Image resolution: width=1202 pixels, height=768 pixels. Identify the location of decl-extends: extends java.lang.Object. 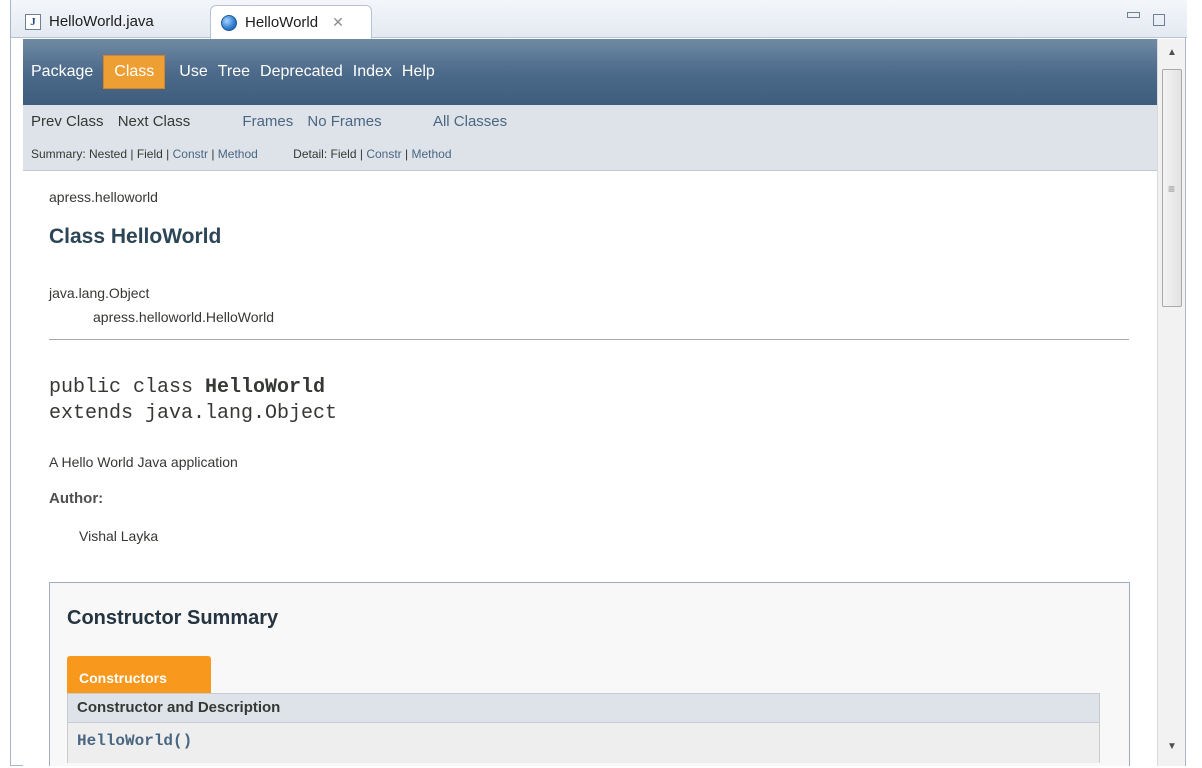
(193, 413).